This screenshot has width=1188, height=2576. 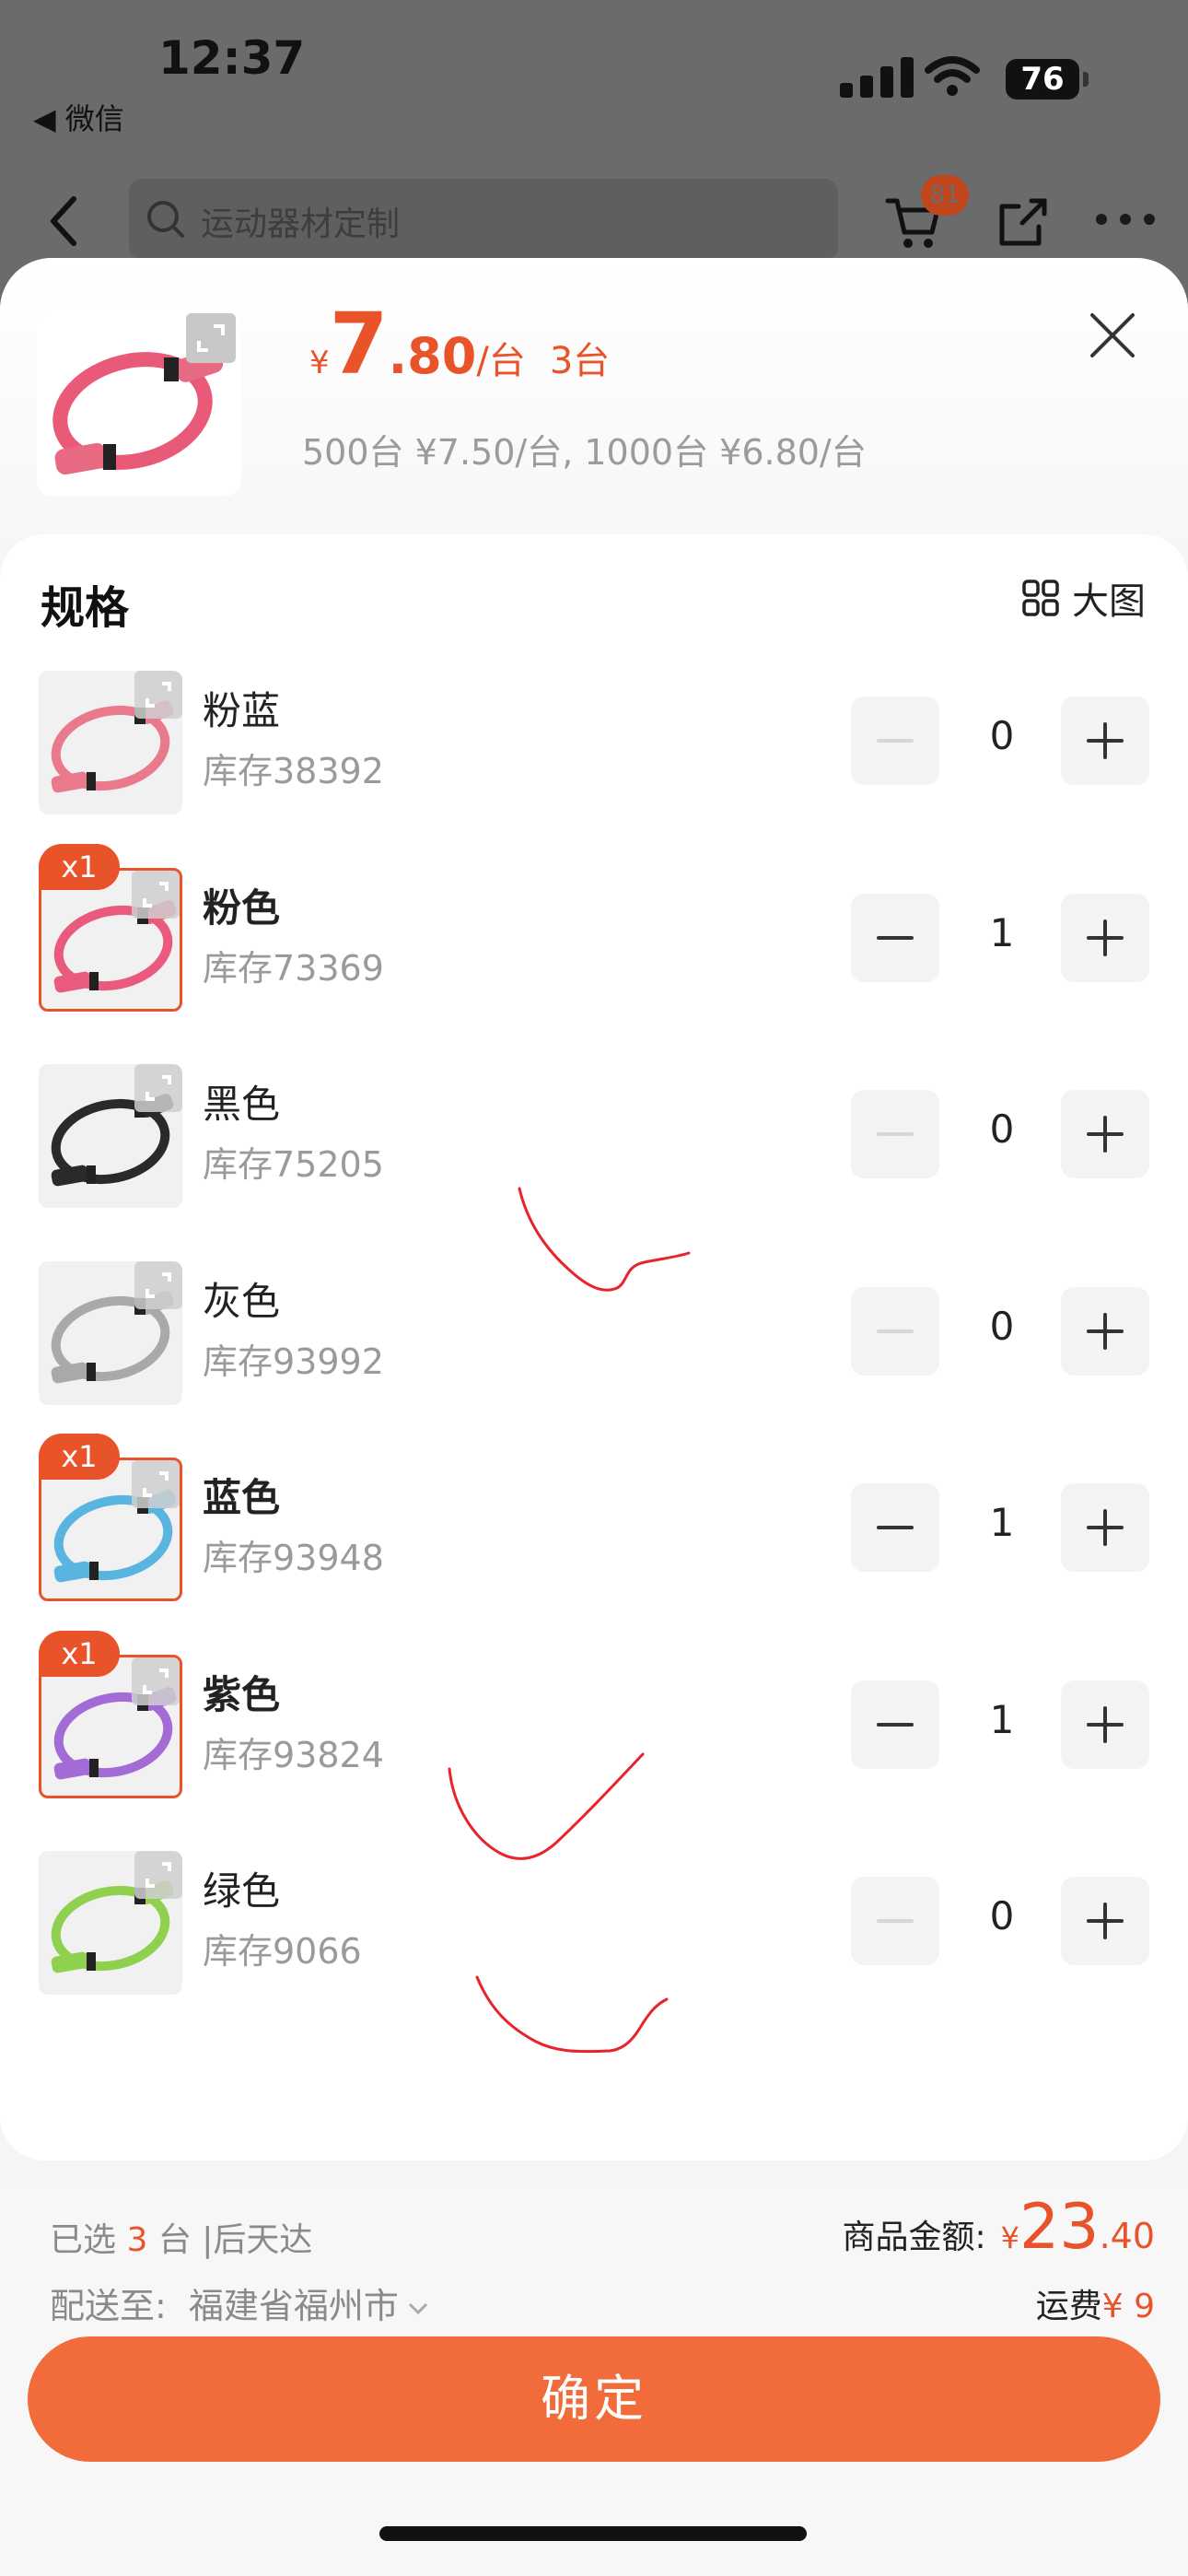 What do you see at coordinates (593, 2533) in the screenshot?
I see `home-indicator` at bounding box center [593, 2533].